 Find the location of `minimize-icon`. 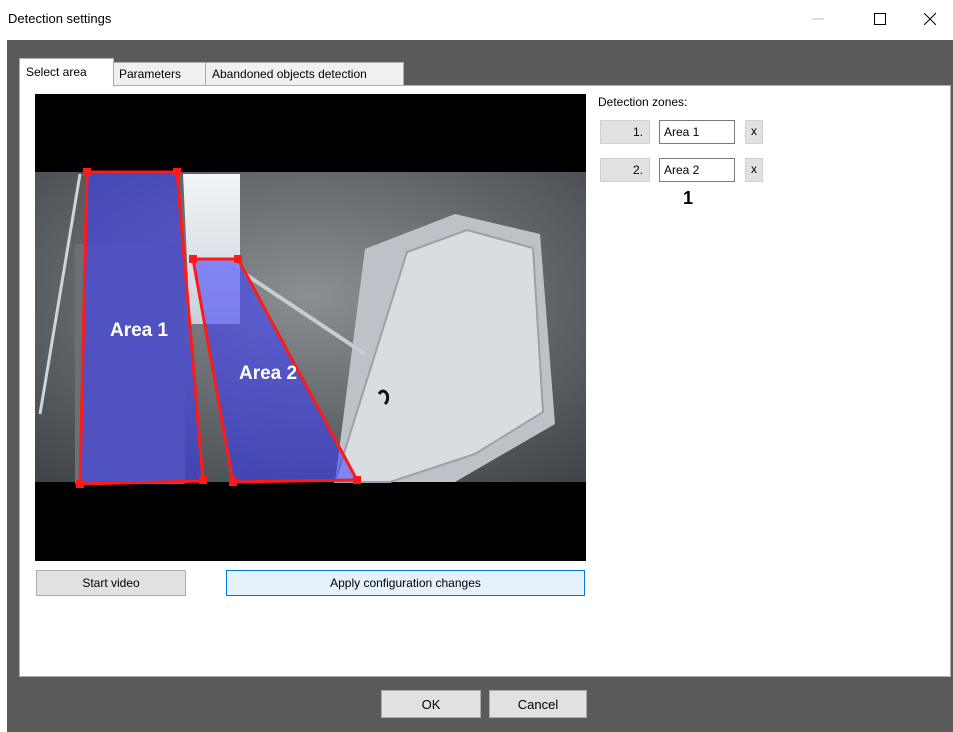

minimize-icon is located at coordinates (818, 19).